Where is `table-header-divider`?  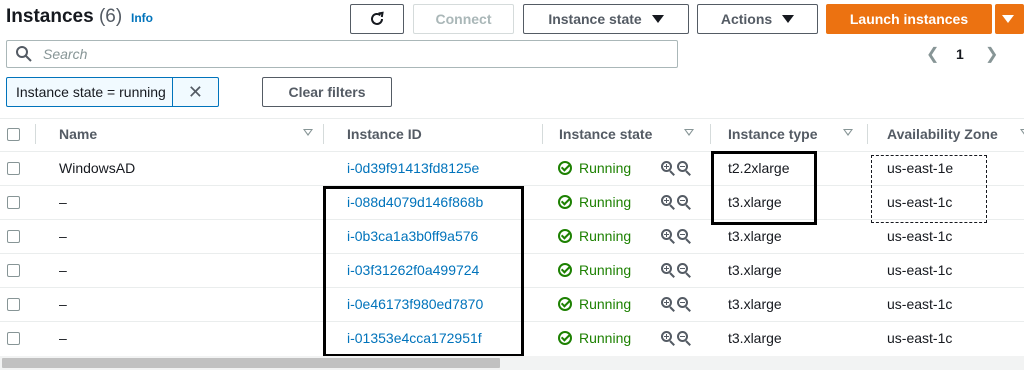 table-header-divider is located at coordinates (512, 118).